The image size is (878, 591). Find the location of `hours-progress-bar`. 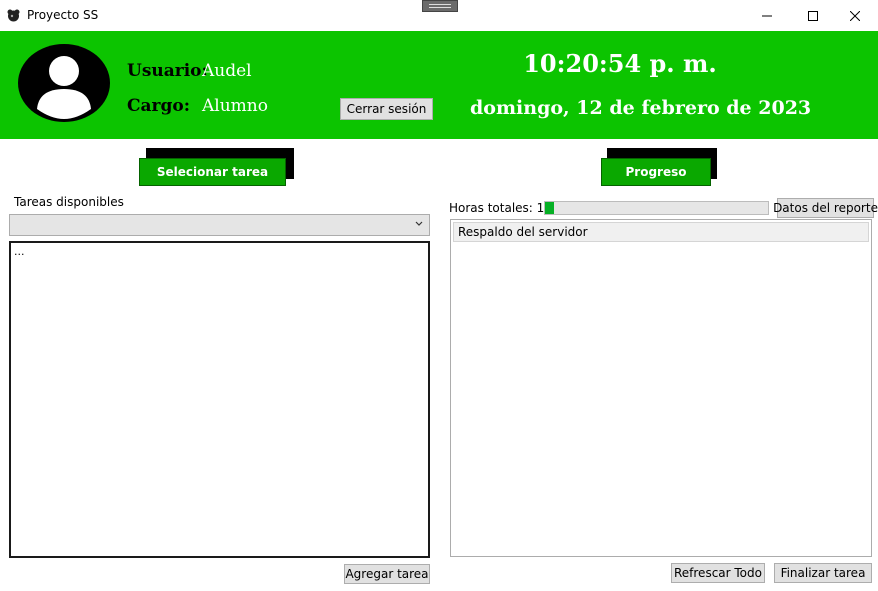

hours-progress-bar is located at coordinates (656, 208).